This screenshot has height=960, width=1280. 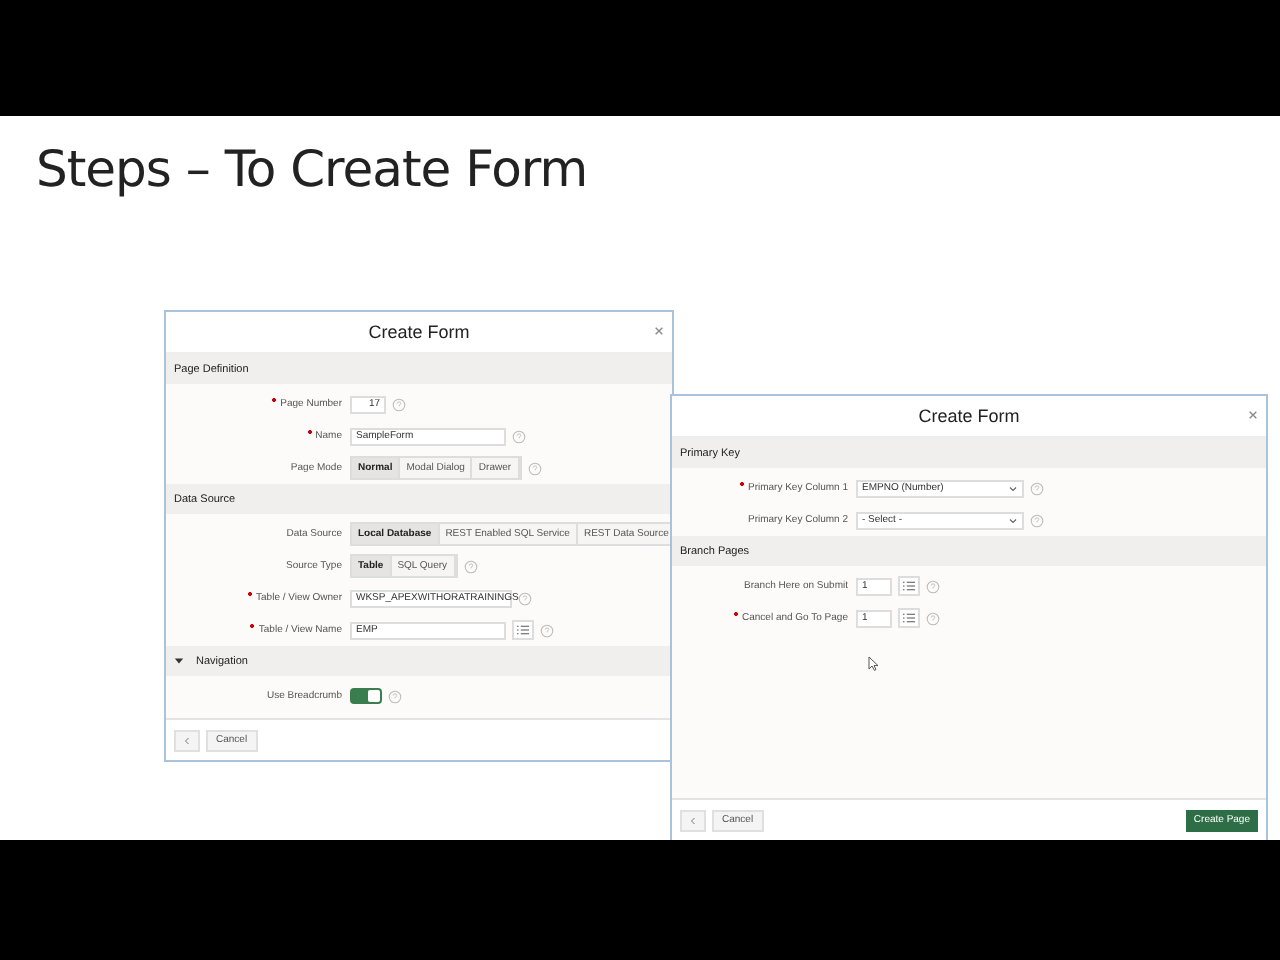 What do you see at coordinates (366, 696) in the screenshot?
I see `toggle-switch` at bounding box center [366, 696].